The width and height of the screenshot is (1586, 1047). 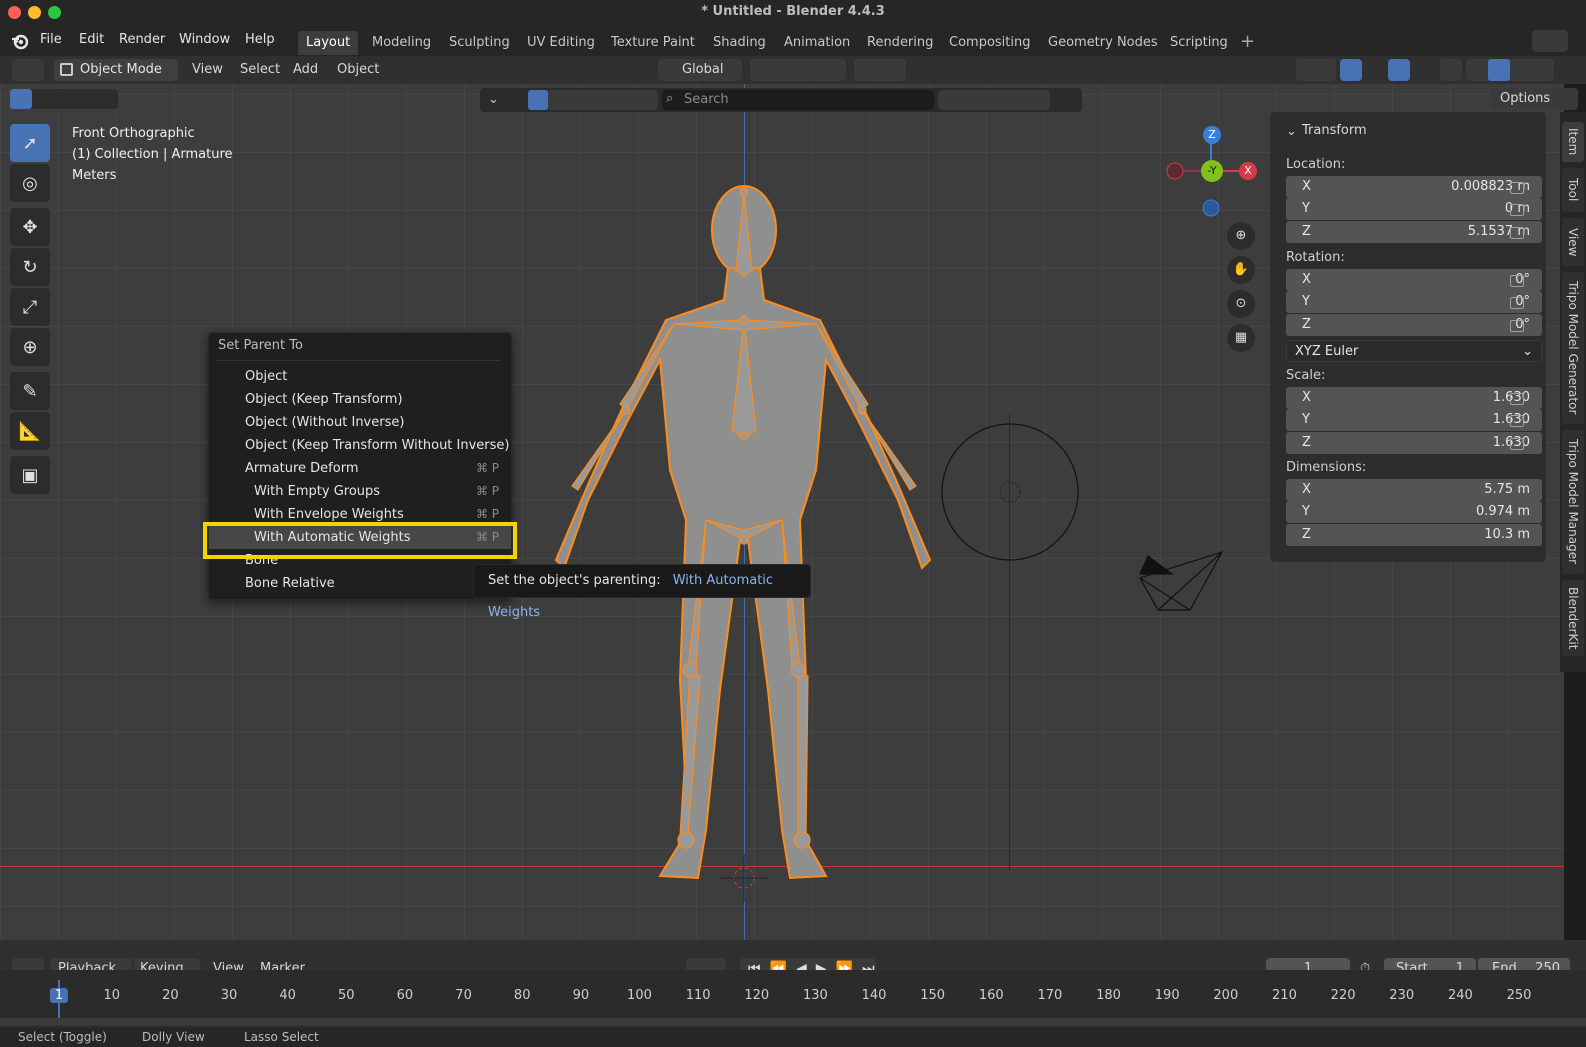 I want to click on tab-tripo-model-manager: Tripo Model Manager, so click(x=1573, y=502).